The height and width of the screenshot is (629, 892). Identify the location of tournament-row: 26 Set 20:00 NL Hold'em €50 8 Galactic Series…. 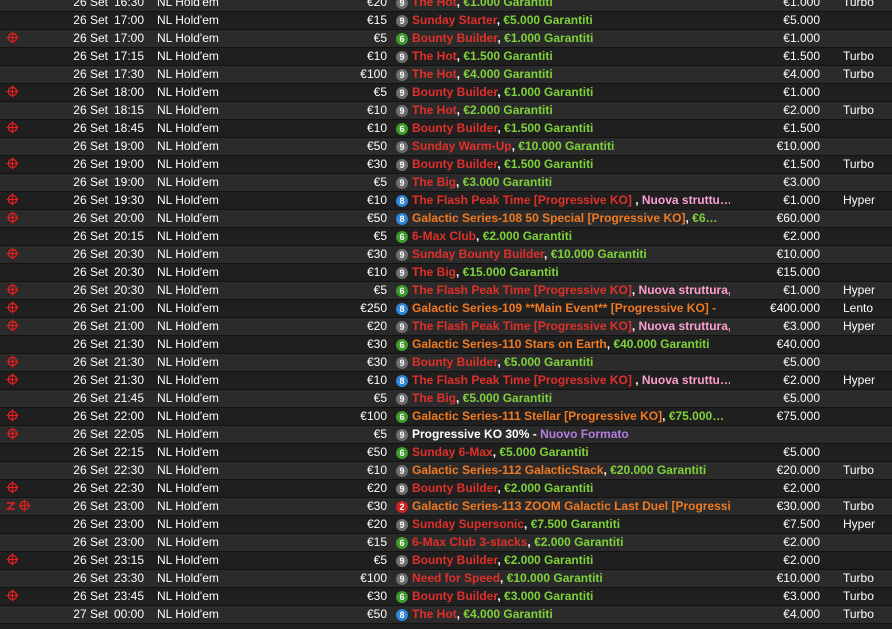
(446, 219).